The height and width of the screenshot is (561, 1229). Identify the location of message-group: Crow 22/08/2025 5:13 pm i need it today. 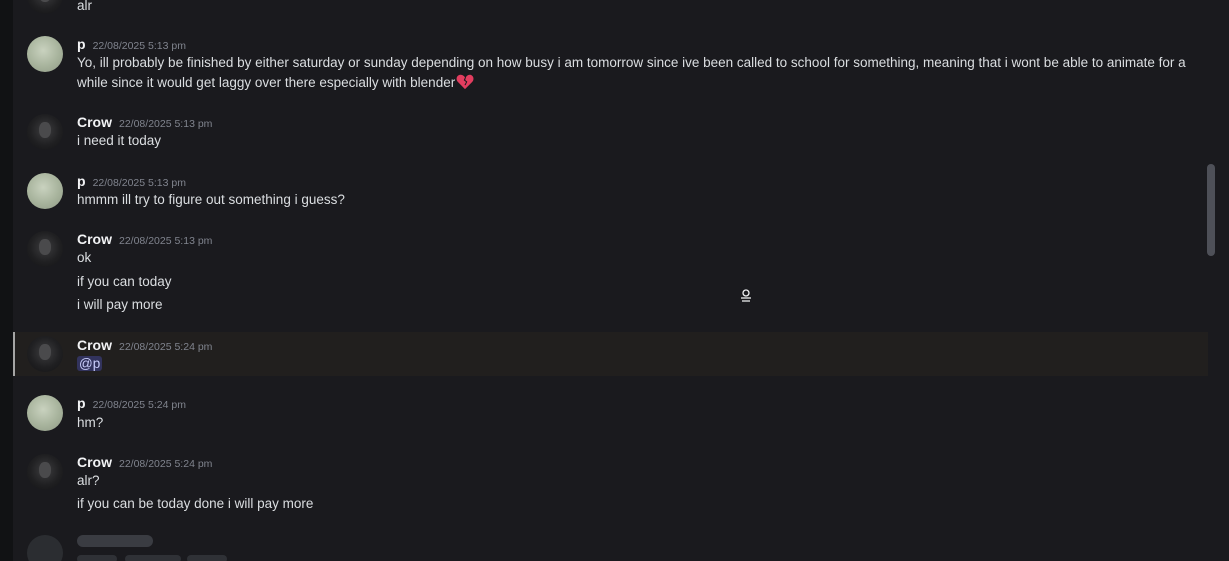
(609, 131).